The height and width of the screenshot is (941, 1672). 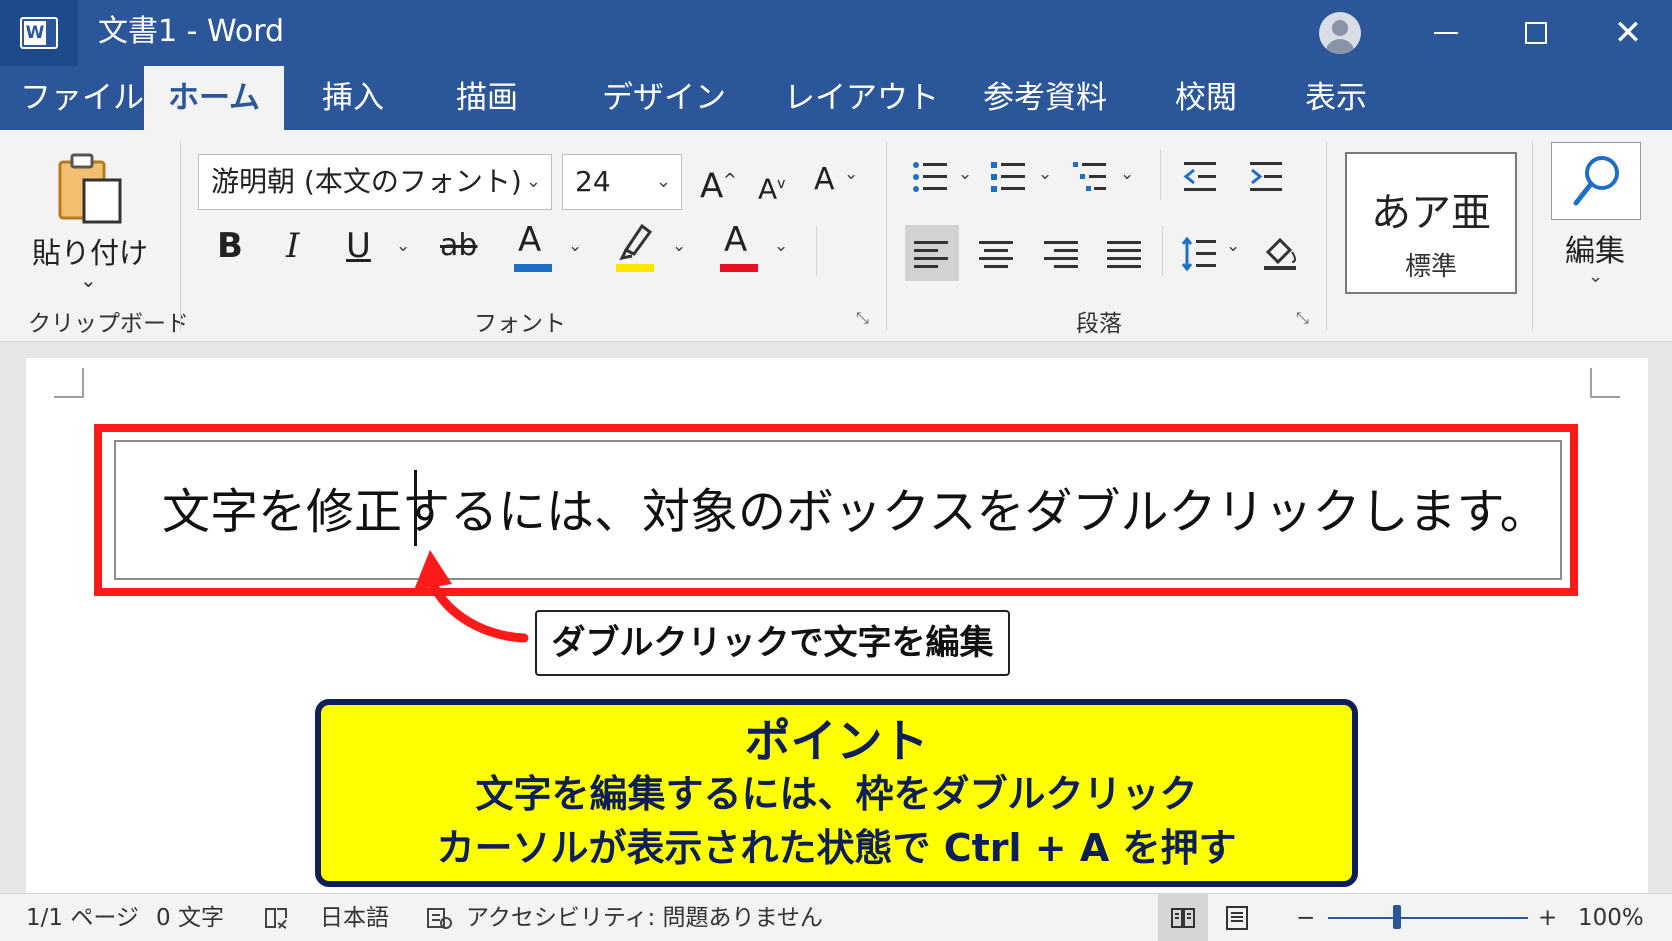 I want to click on editing-button, so click(x=1596, y=181).